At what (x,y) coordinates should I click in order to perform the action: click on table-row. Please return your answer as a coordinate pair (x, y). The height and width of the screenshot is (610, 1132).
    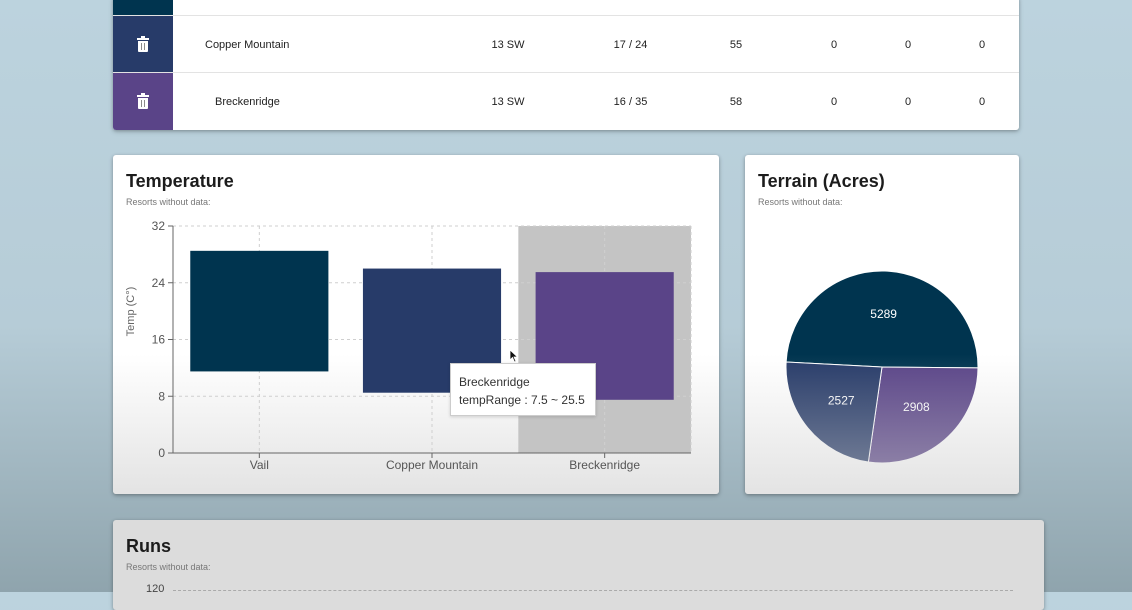
    Looking at the image, I should click on (566, 8).